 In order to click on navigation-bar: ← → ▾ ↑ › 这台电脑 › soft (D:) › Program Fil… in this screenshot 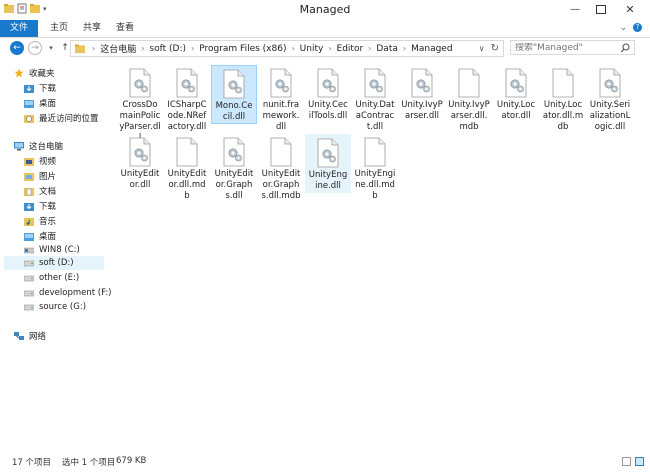, I will do `click(325, 48)`.